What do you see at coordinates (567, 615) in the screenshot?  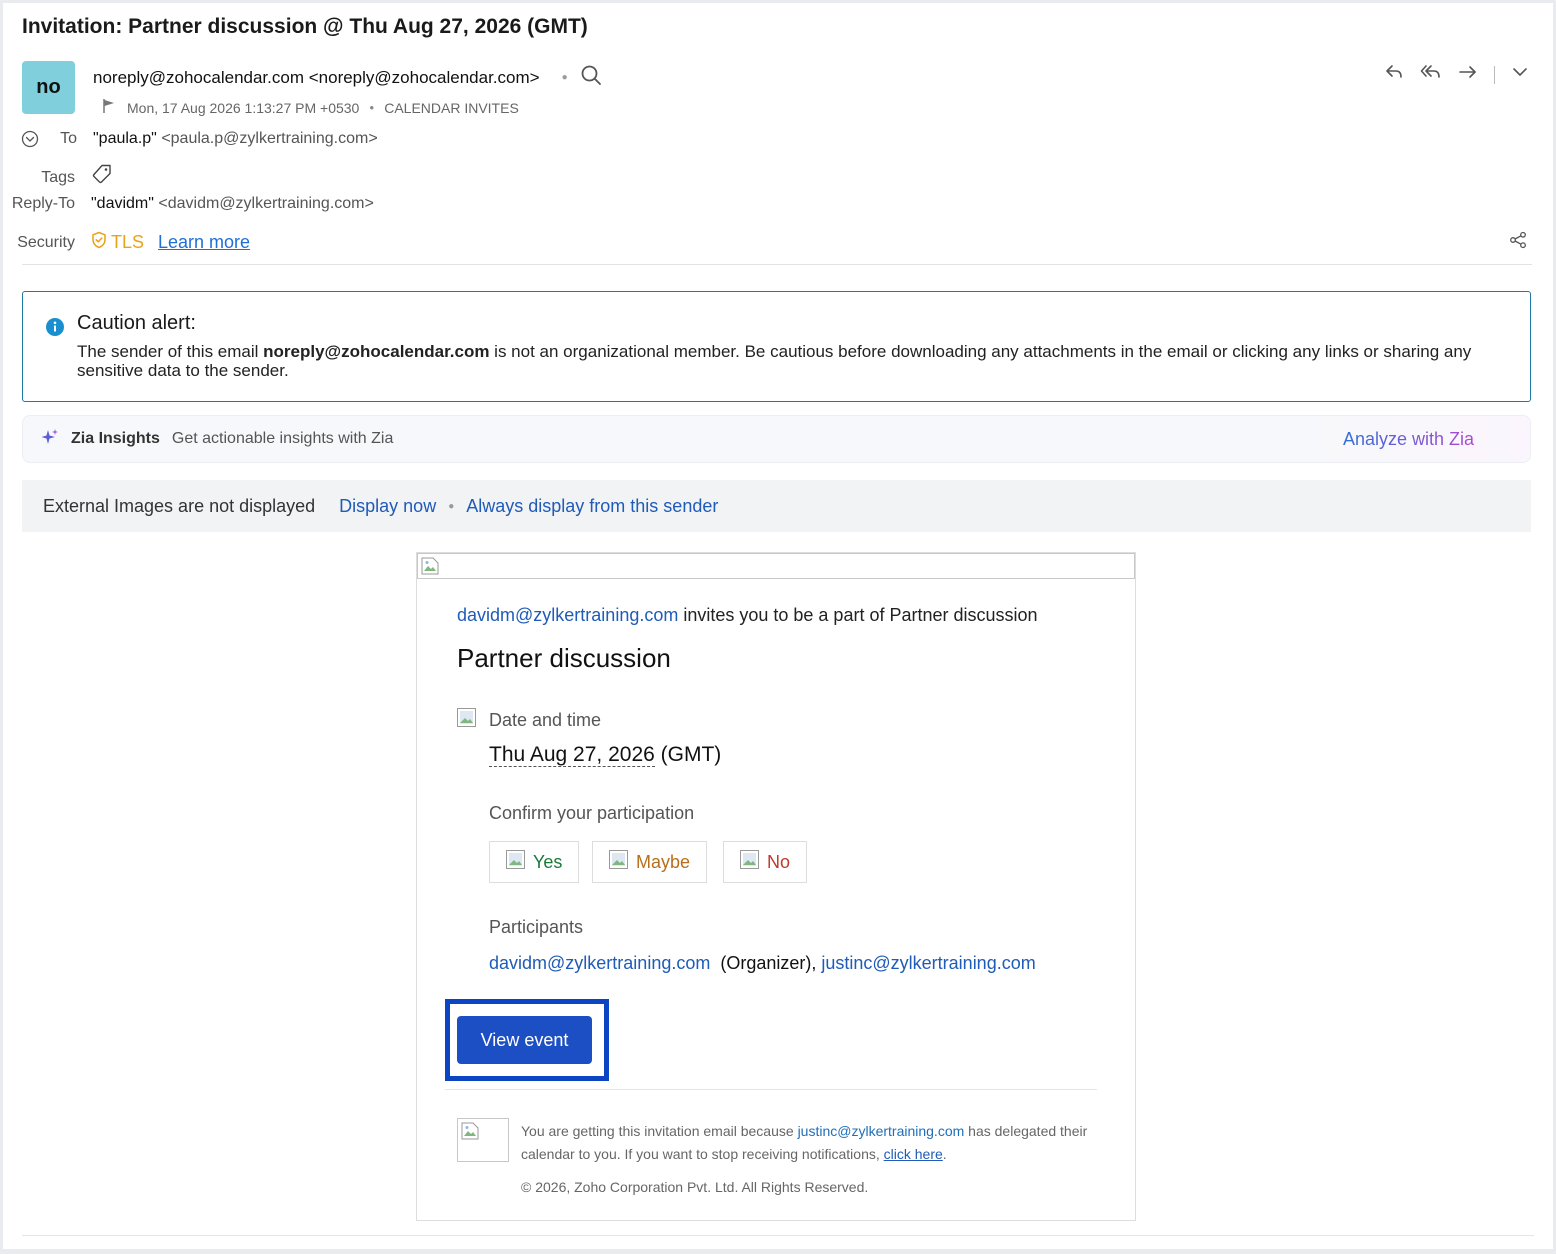 I see `organizer-email-link: davidm@zylkertraining.com` at bounding box center [567, 615].